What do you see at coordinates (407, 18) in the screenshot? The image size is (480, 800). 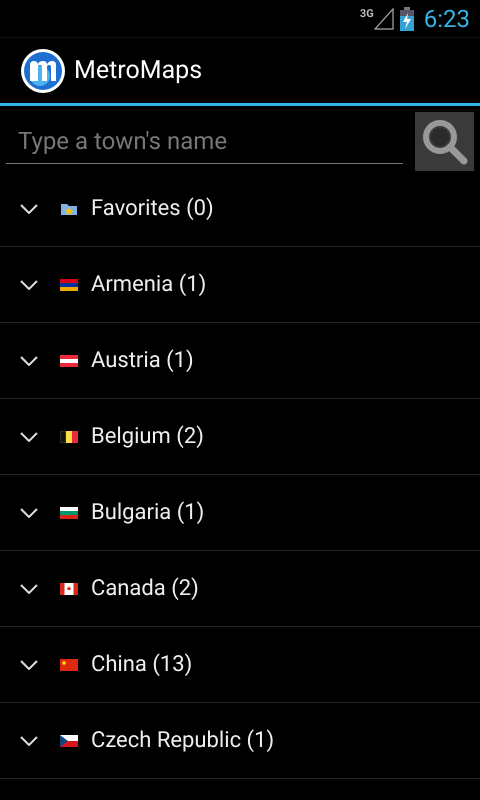 I see `battery-icon` at bounding box center [407, 18].